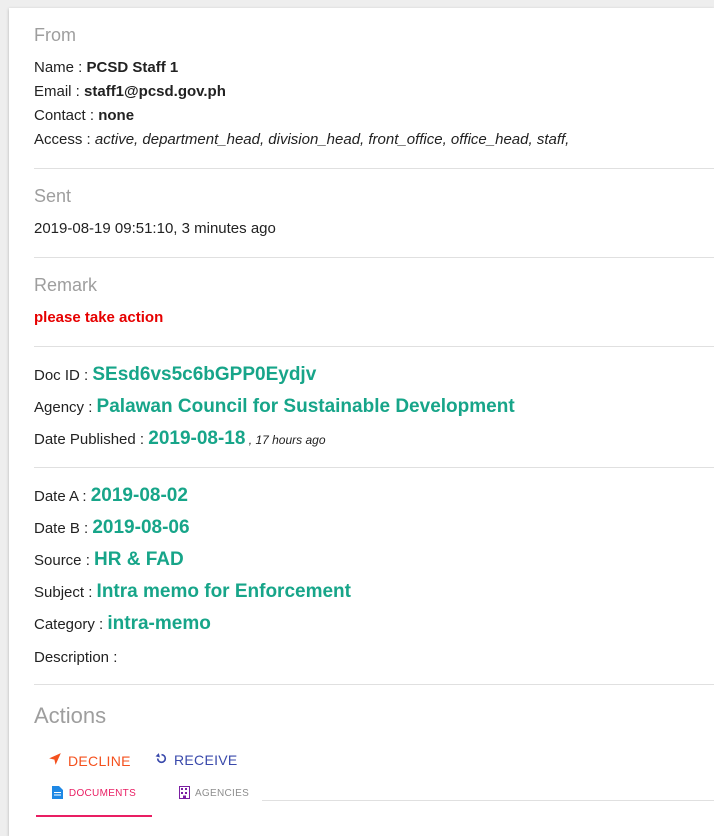  I want to click on decline-button: DECLINE, so click(89, 760).